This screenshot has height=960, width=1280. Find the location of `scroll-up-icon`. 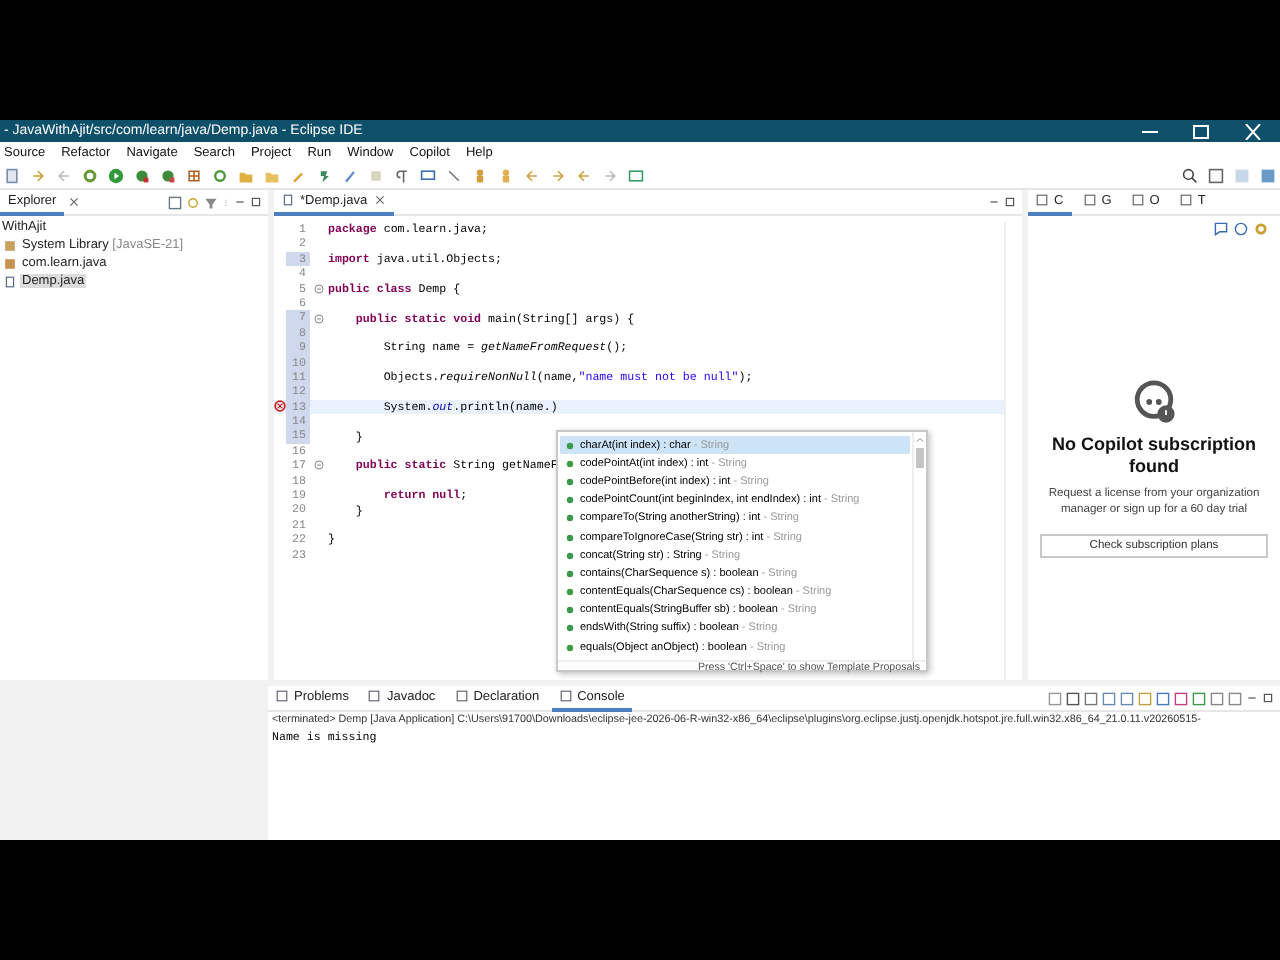

scroll-up-icon is located at coordinates (920, 440).